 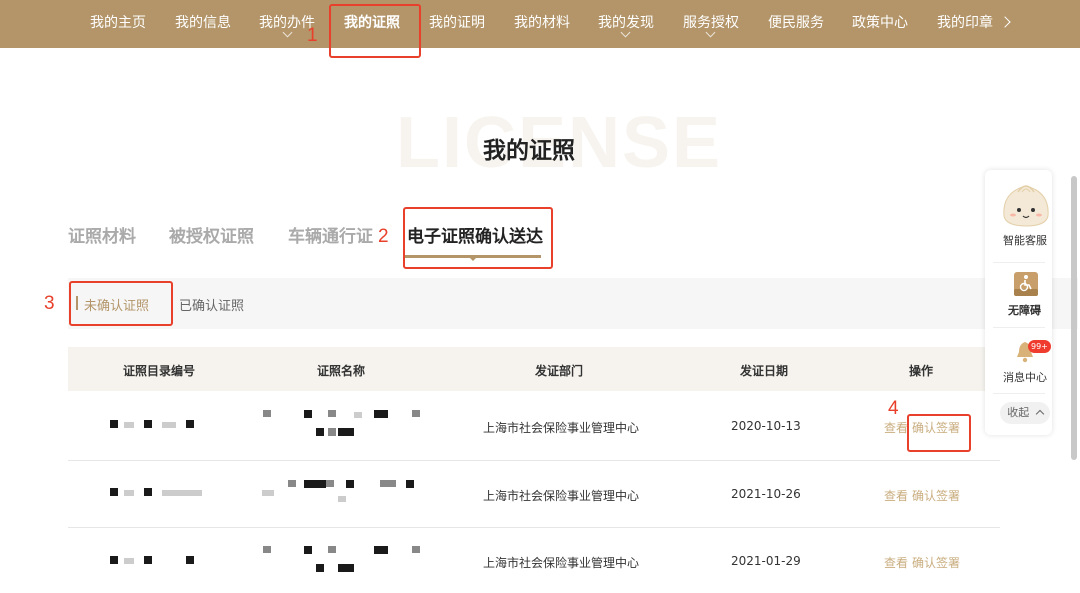 I want to click on tab-vehicle-pass: 车辆通行证, so click(x=330, y=234).